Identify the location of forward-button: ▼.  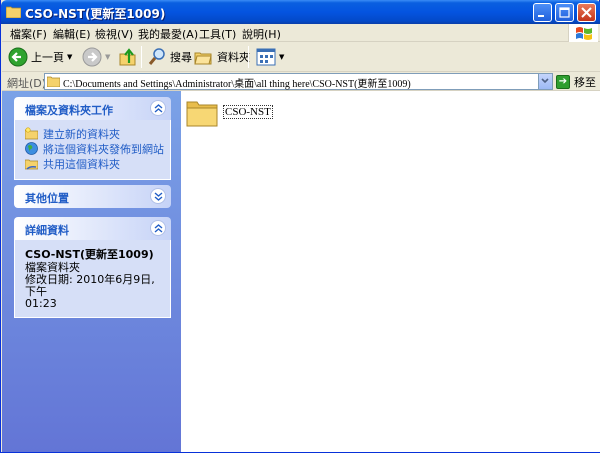
(96, 57).